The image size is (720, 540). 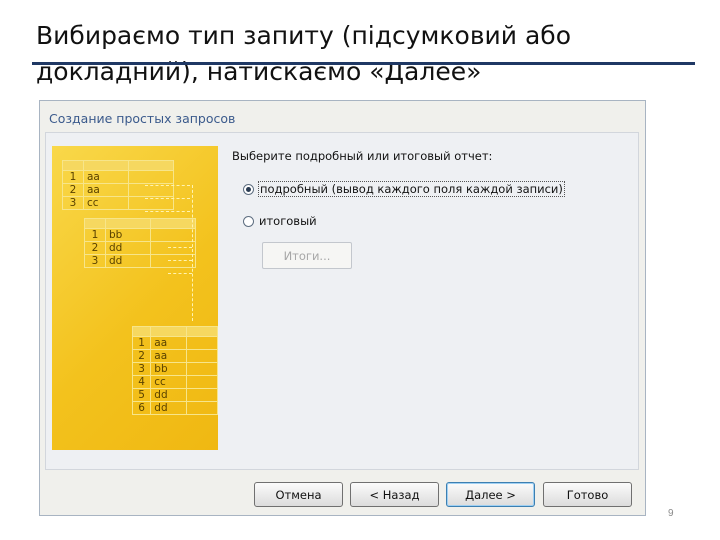 I want to click on summary-option: итоговый, so click(x=280, y=221).